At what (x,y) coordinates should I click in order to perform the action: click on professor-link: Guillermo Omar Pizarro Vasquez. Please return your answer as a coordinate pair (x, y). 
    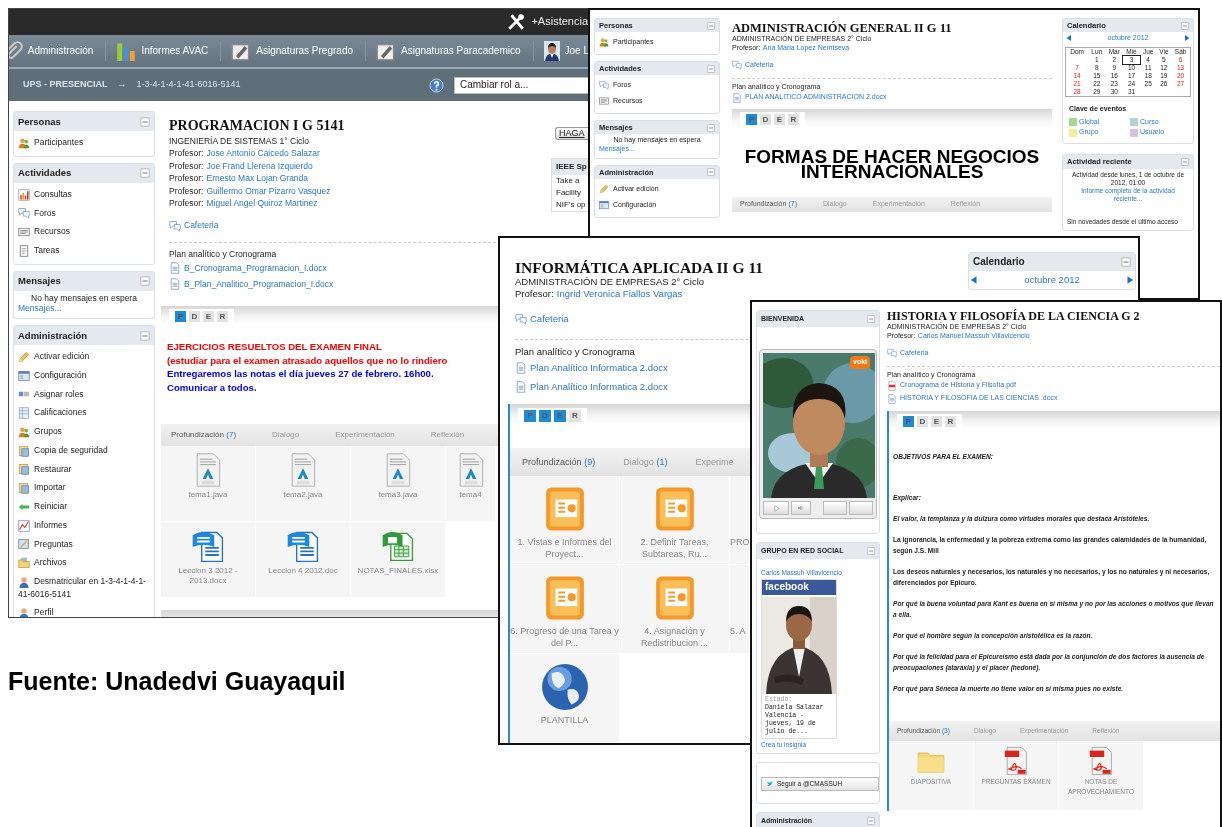
    Looking at the image, I should click on (268, 190).